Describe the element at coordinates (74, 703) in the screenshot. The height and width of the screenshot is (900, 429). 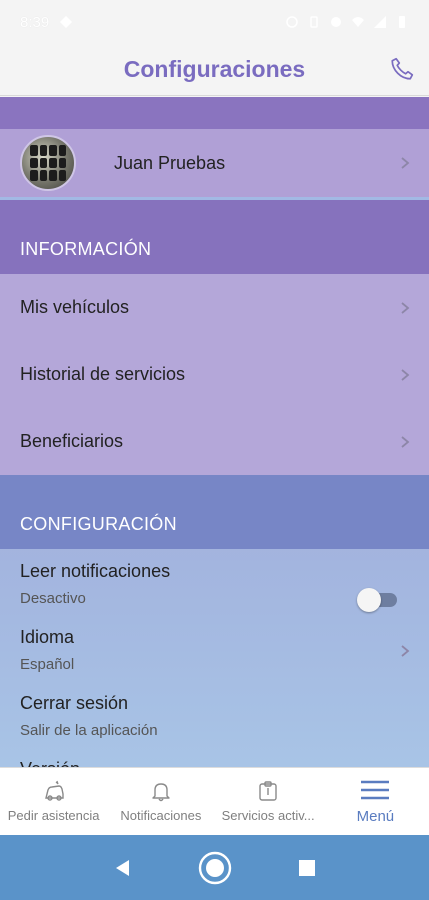
I see `logout-label: Cerrar sesión` at that location.